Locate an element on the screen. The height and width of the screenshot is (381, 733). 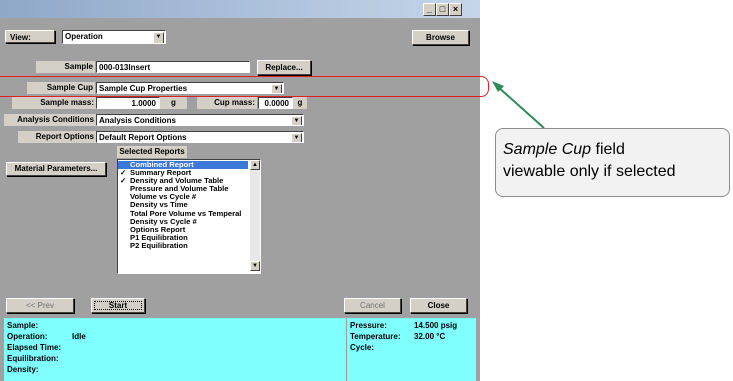
report-list-item: P1 Equilibration is located at coordinates (183, 238).